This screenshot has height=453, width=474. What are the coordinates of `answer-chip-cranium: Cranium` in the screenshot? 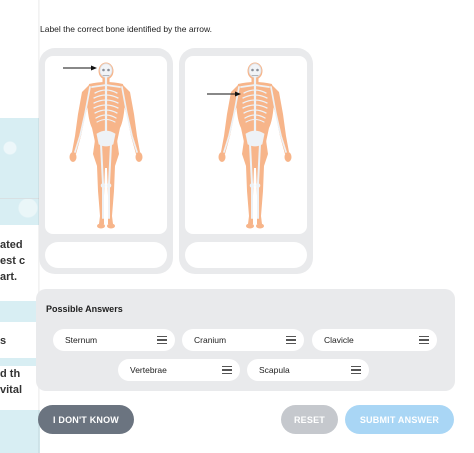 It's located at (243, 340).